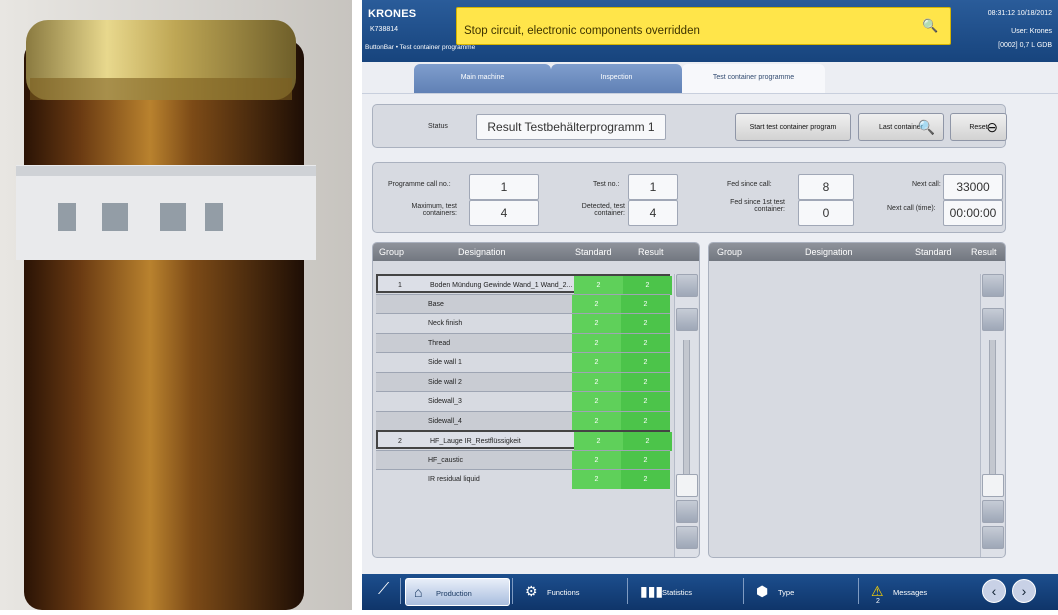 This screenshot has height=615, width=1058. What do you see at coordinates (1031, 31) in the screenshot?
I see `user-label: User: Krones` at bounding box center [1031, 31].